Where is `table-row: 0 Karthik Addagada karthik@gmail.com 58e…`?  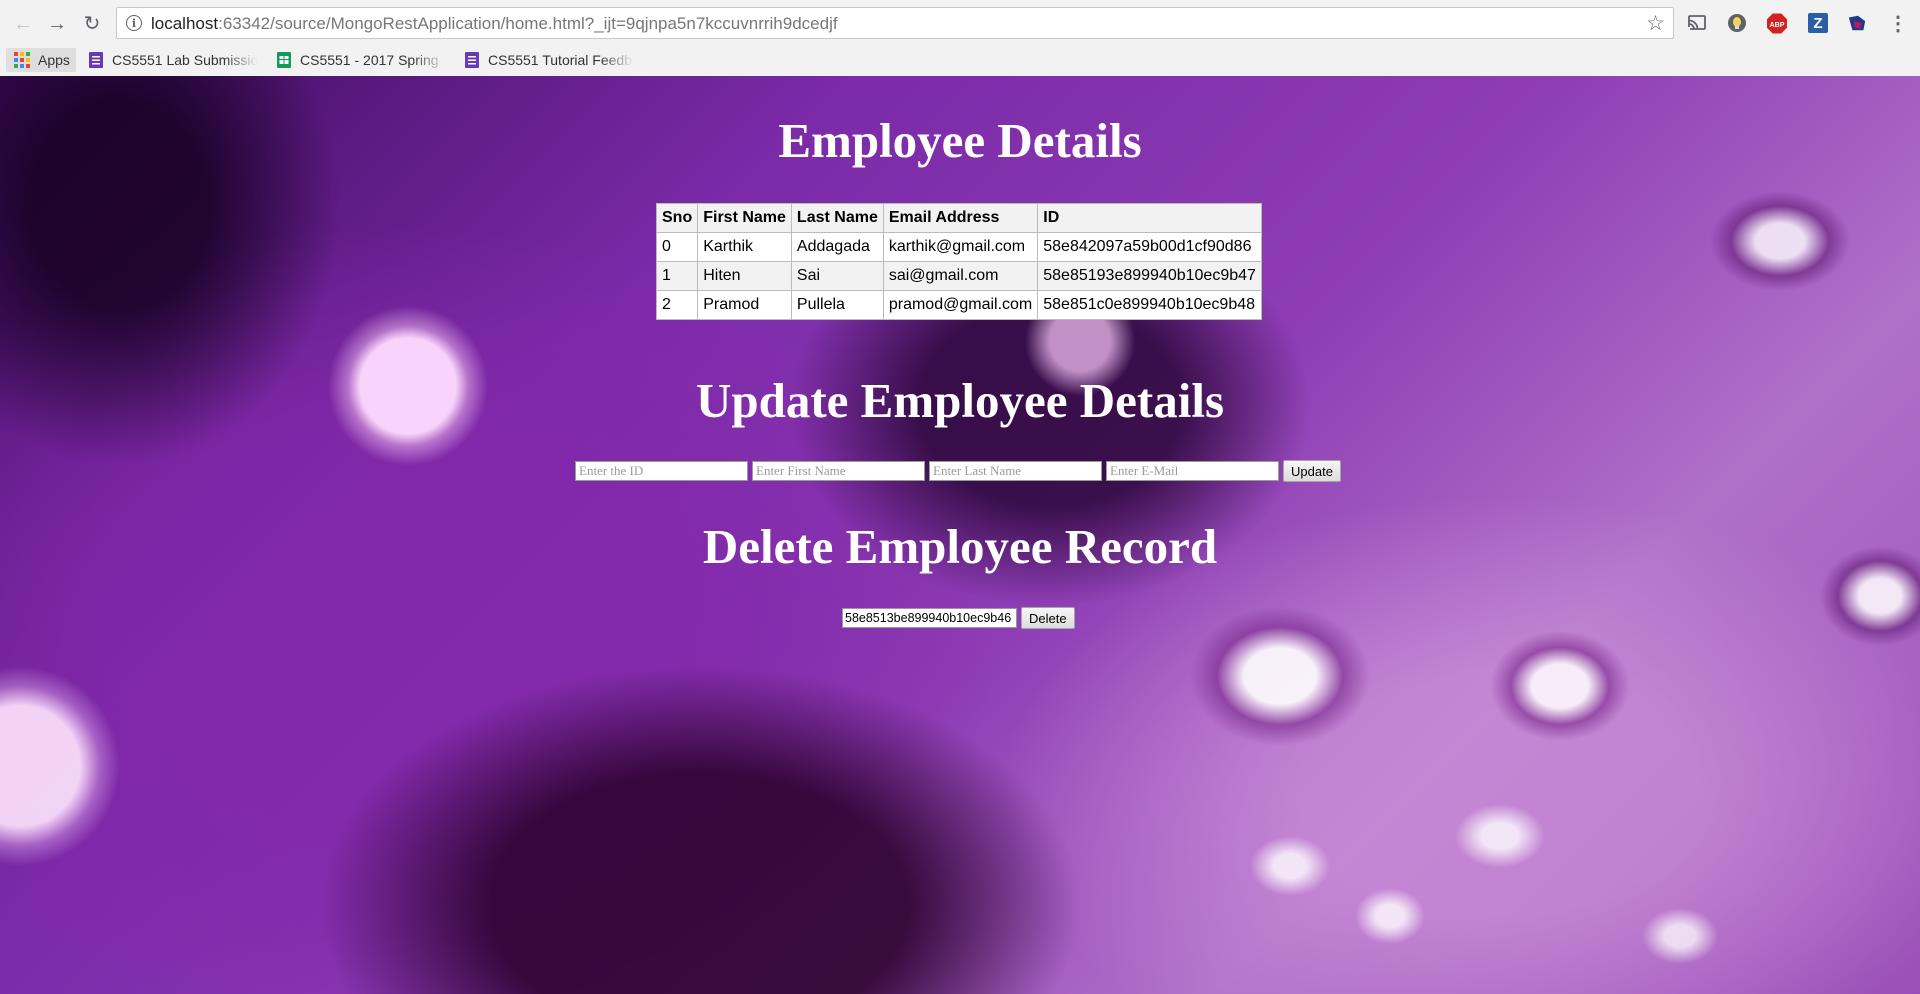 table-row: 0 Karthik Addagada karthik@gmail.com 58e… is located at coordinates (958, 247).